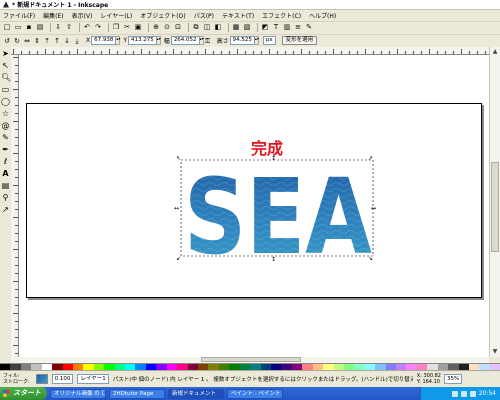 Image resolution: width=500 pixels, height=400 pixels. What do you see at coordinates (6, 393) in the screenshot?
I see `windows-logo-icon` at bounding box center [6, 393].